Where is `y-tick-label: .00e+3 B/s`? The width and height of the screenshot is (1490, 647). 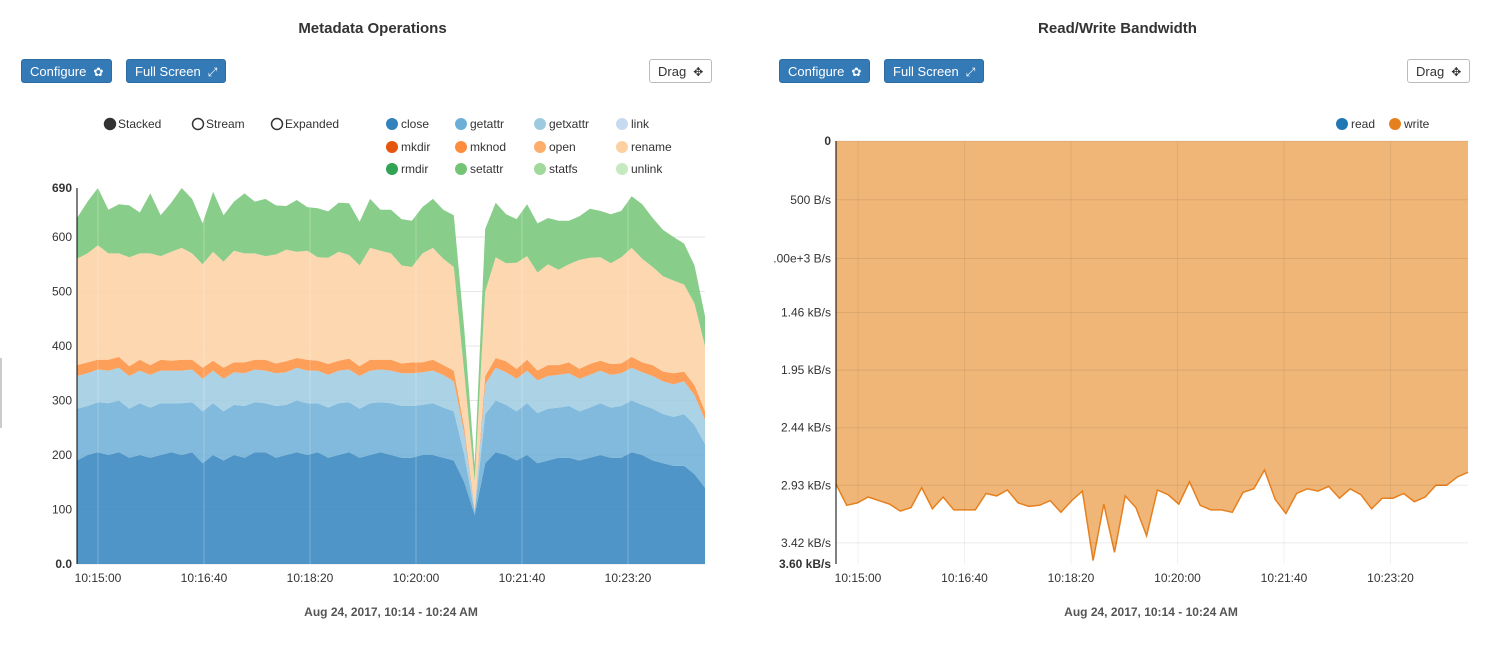 y-tick-label: .00e+3 B/s is located at coordinates (802, 259).